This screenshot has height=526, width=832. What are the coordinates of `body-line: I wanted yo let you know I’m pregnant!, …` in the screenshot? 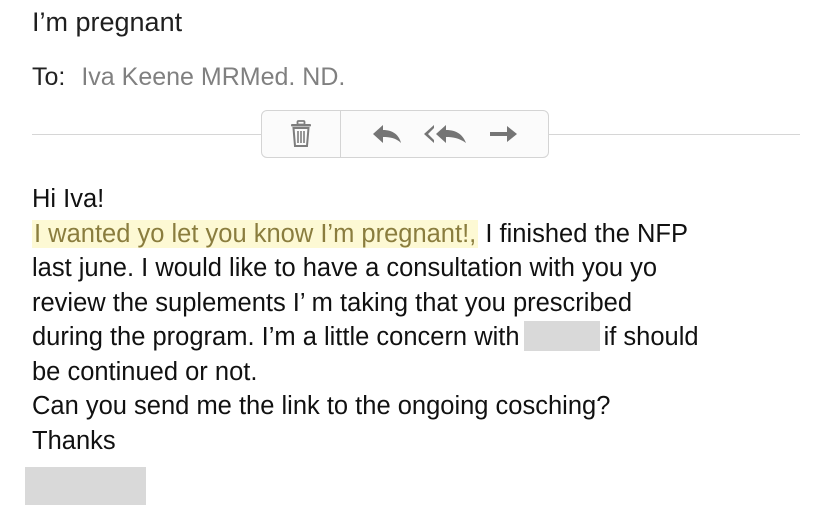 It's located at (427, 234).